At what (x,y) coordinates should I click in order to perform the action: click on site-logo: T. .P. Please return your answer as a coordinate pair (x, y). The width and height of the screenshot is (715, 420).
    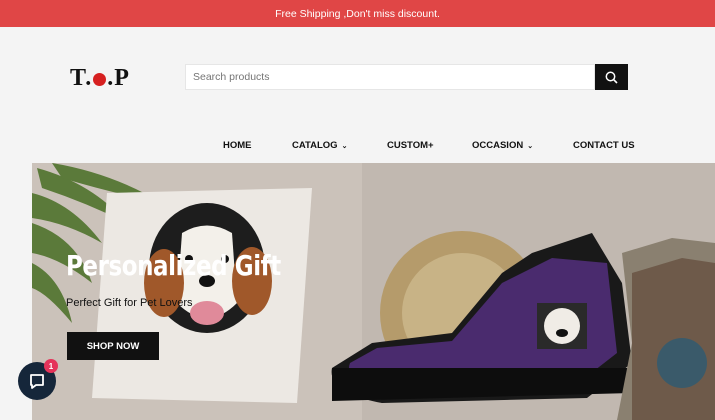
    Looking at the image, I should click on (100, 78).